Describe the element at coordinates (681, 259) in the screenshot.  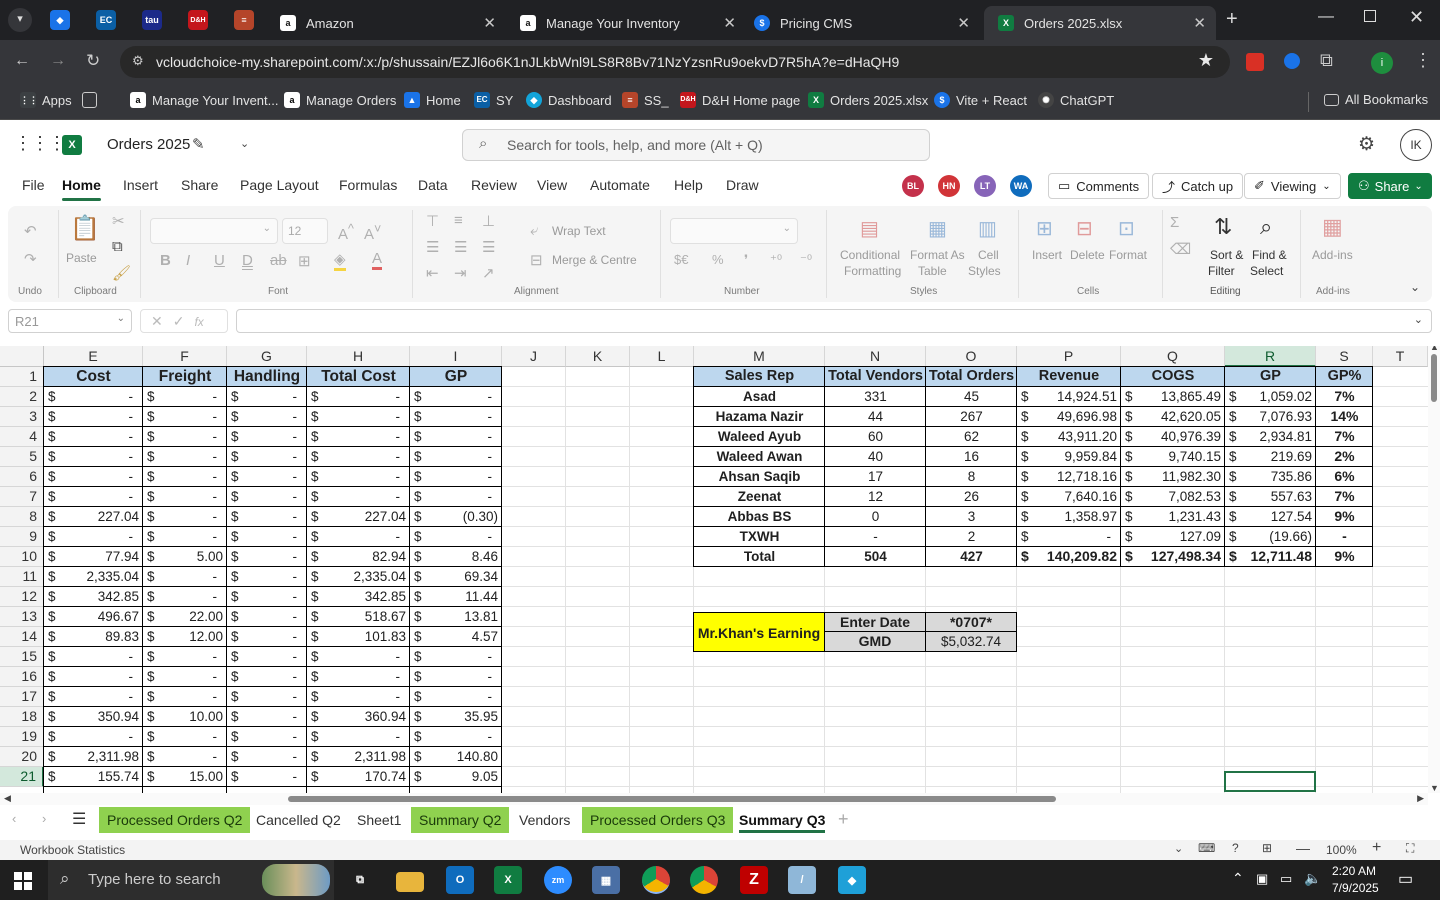
I see `currency-format-icon: $€` at that location.